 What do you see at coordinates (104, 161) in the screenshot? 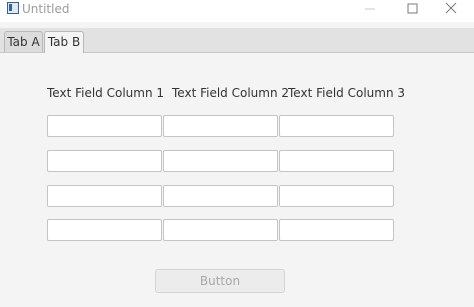
I see `text-field-r2-c1` at bounding box center [104, 161].